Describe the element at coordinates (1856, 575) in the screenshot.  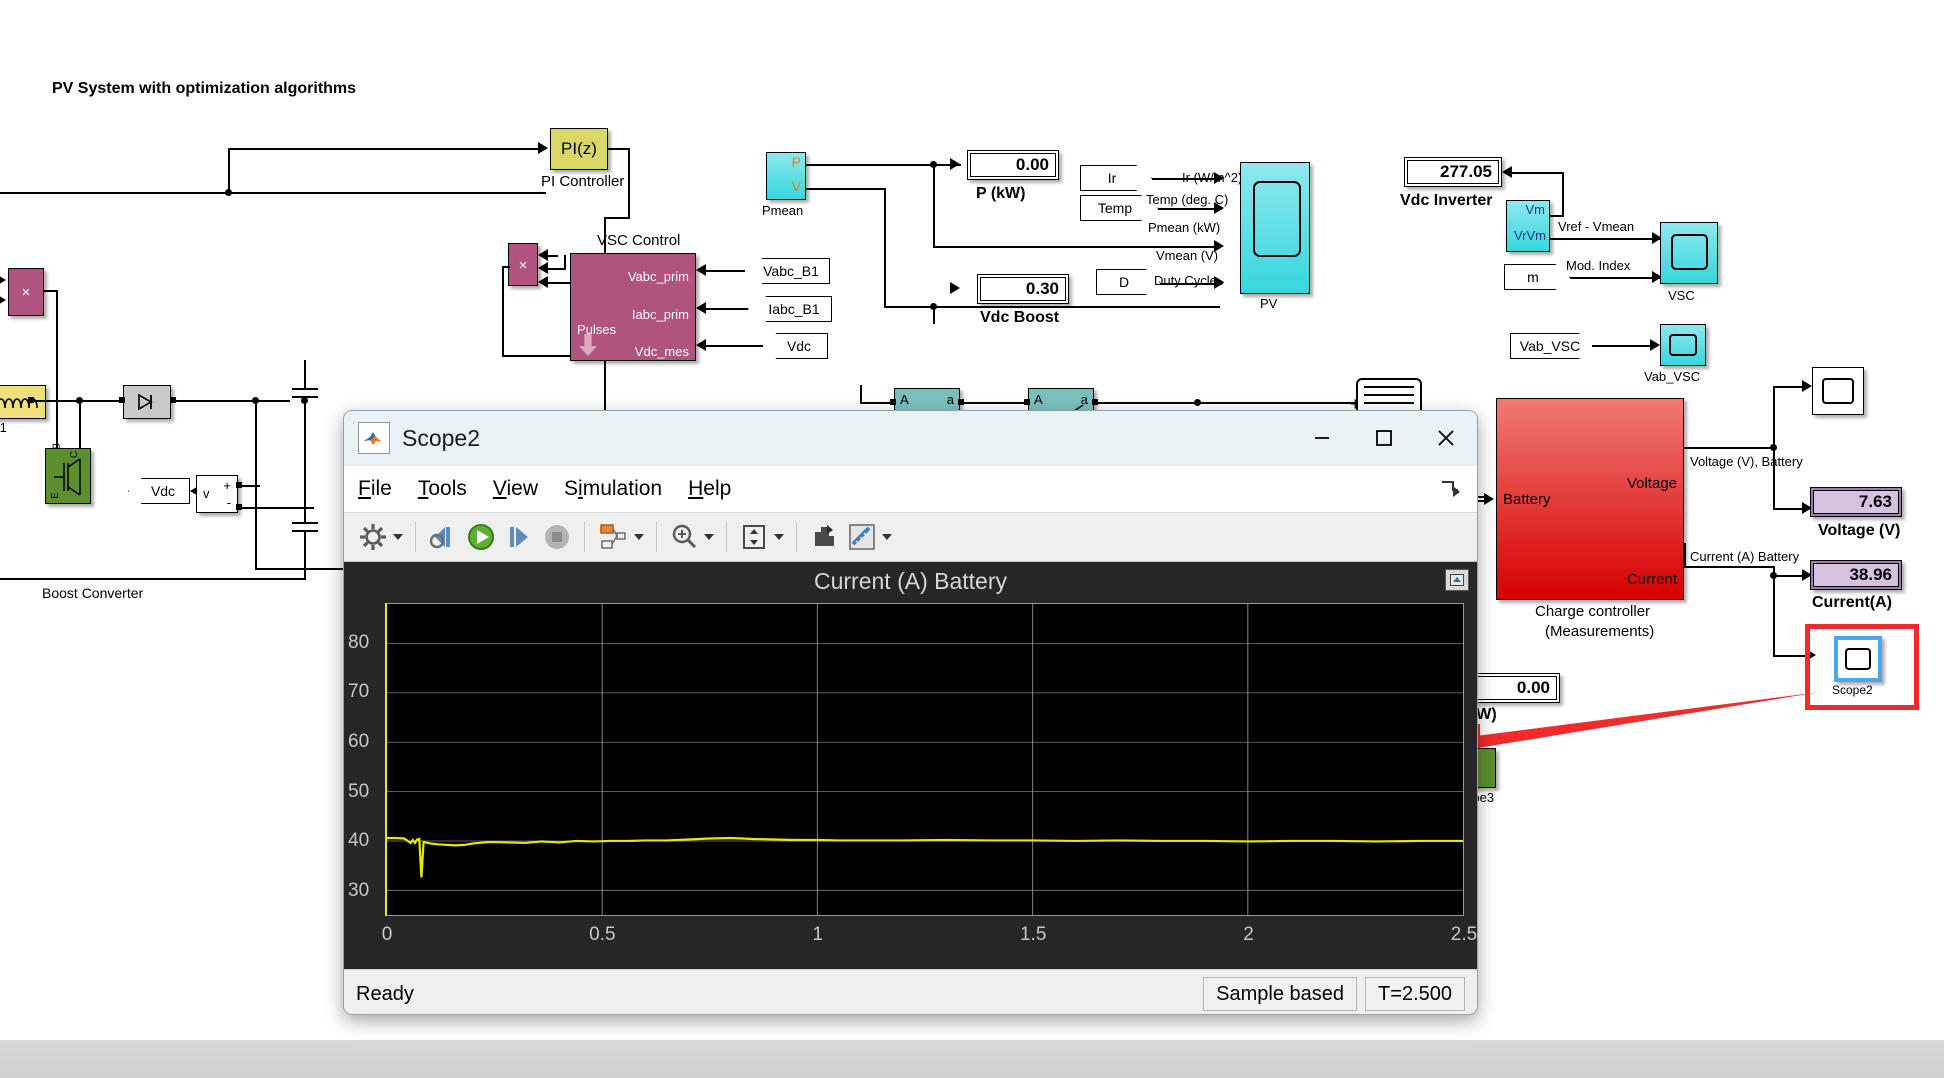
I see `display-current-a: 38.96` at that location.